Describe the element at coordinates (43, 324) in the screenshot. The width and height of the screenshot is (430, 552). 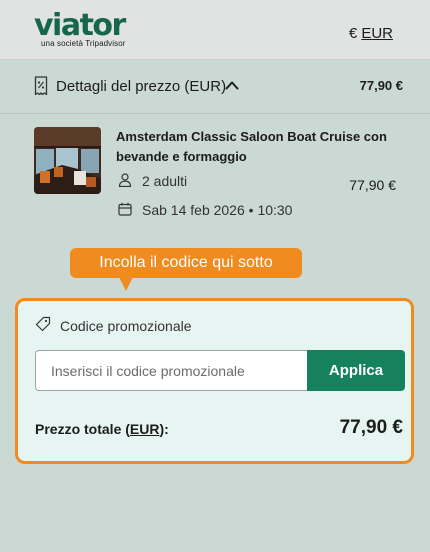
I see `tag-icon` at that location.